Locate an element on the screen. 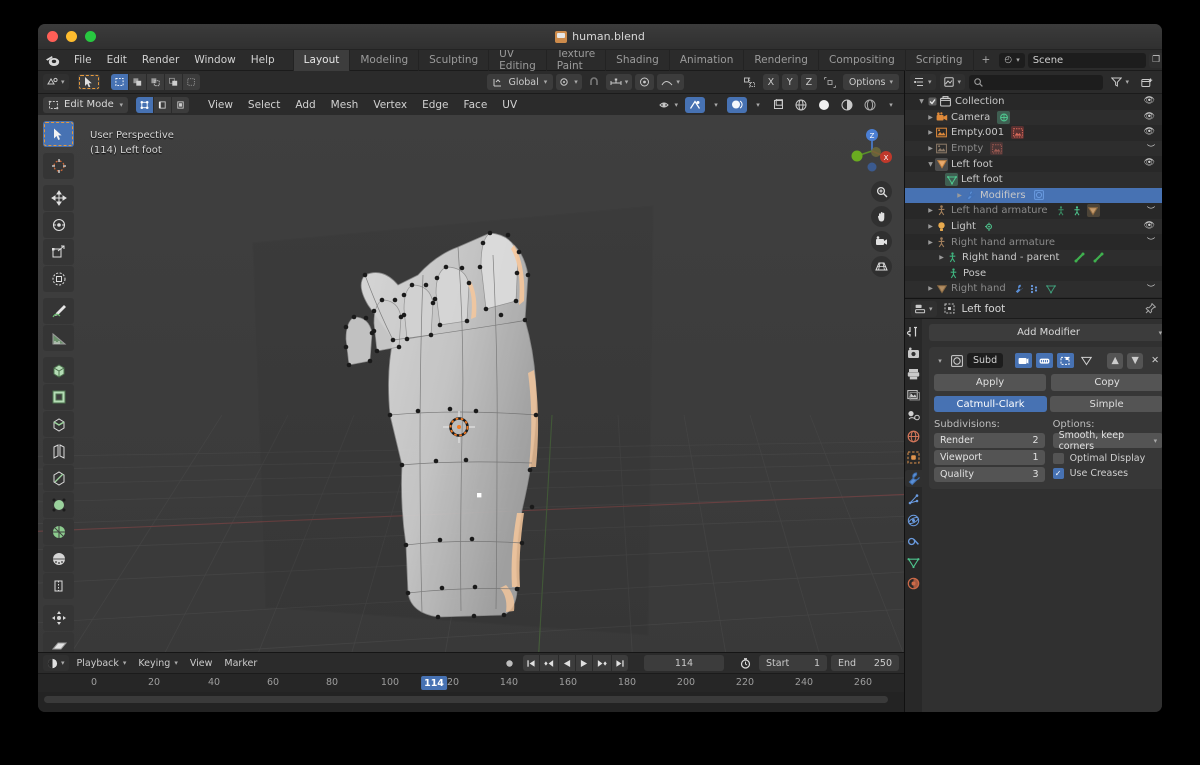  select-set-button is located at coordinates (119, 82).